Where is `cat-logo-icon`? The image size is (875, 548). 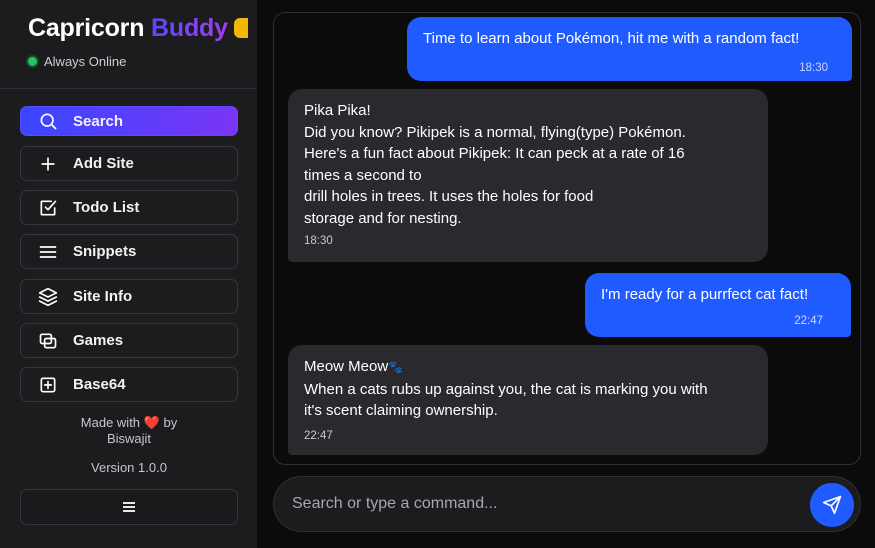 cat-logo-icon is located at coordinates (240, 28).